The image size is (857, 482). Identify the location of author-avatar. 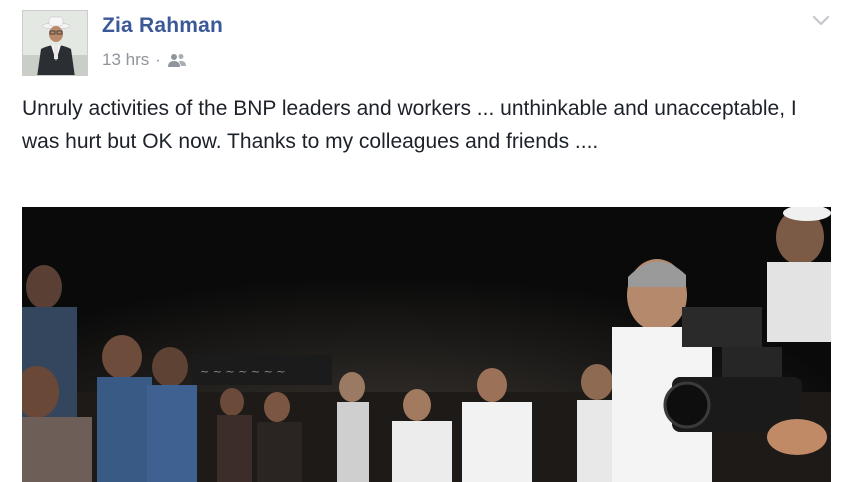
(55, 43).